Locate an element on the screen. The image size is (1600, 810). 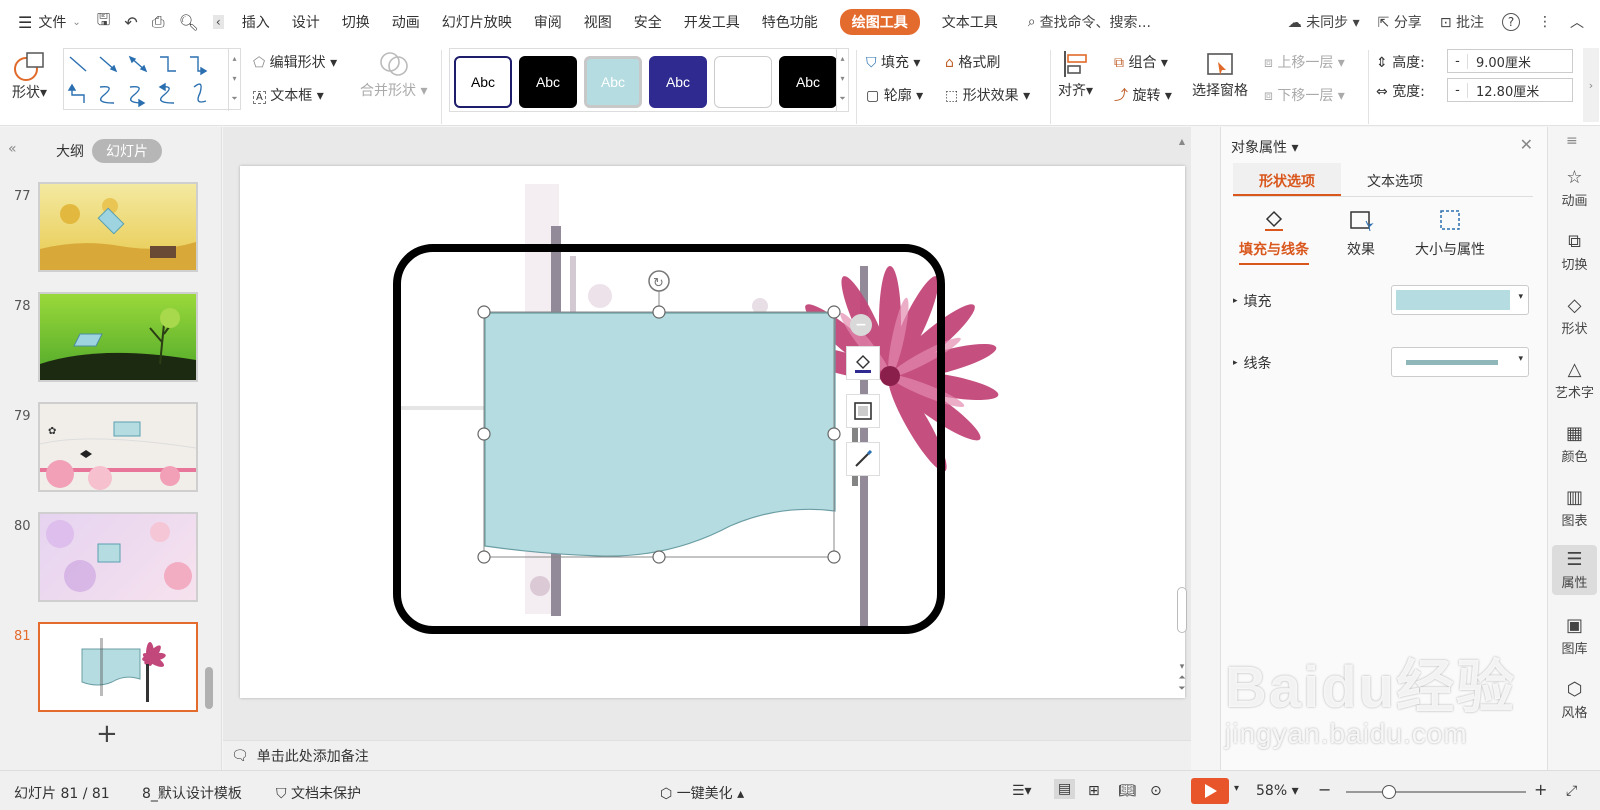
normal-view-icon: ▤ is located at coordinates (1065, 789).